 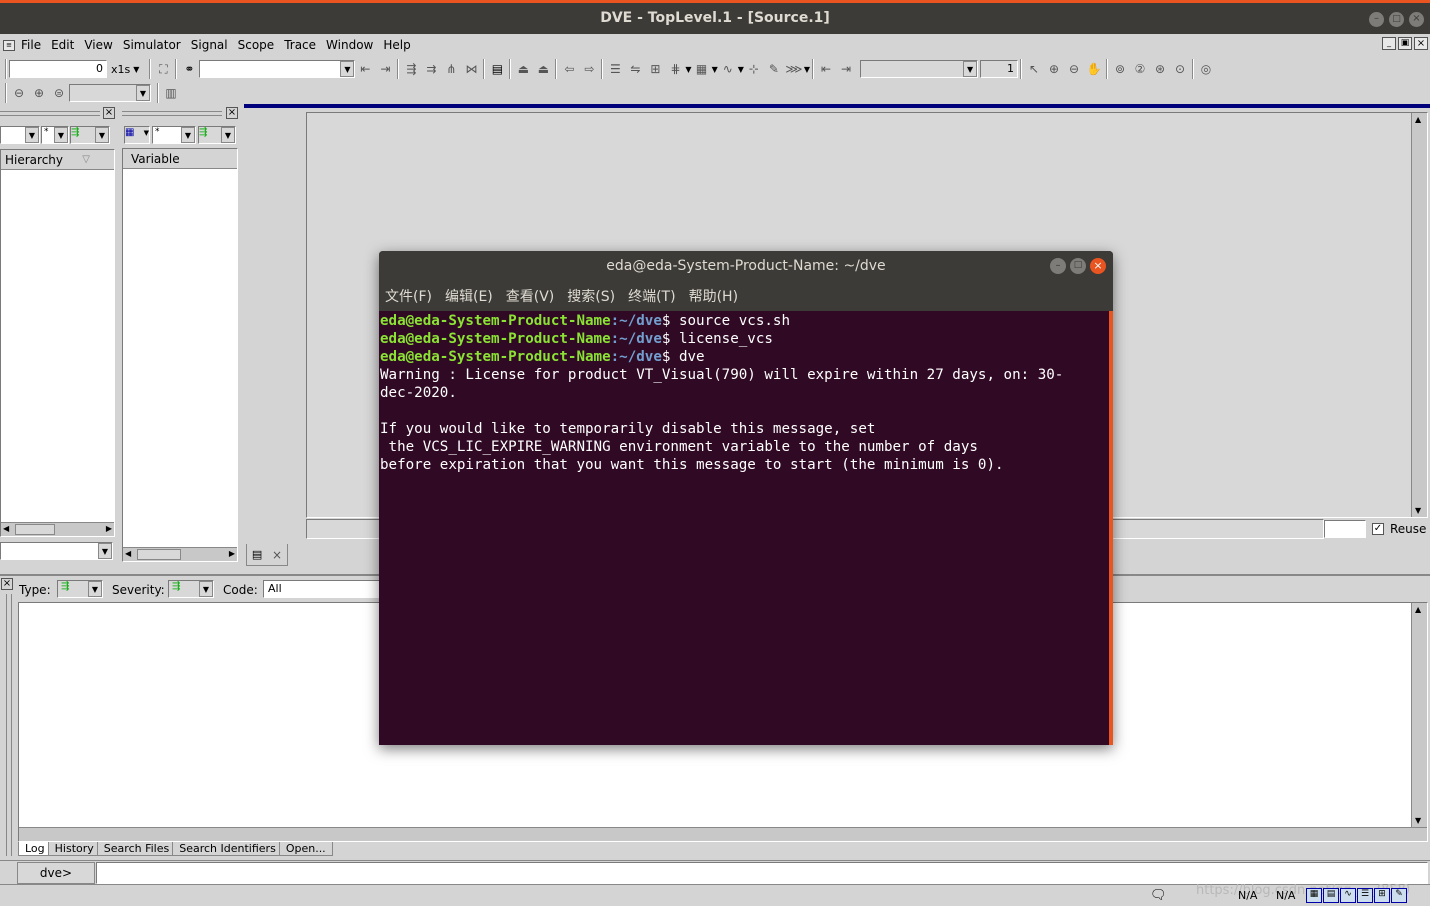 What do you see at coordinates (471, 69) in the screenshot?
I see `trace-icon: ⋈` at bounding box center [471, 69].